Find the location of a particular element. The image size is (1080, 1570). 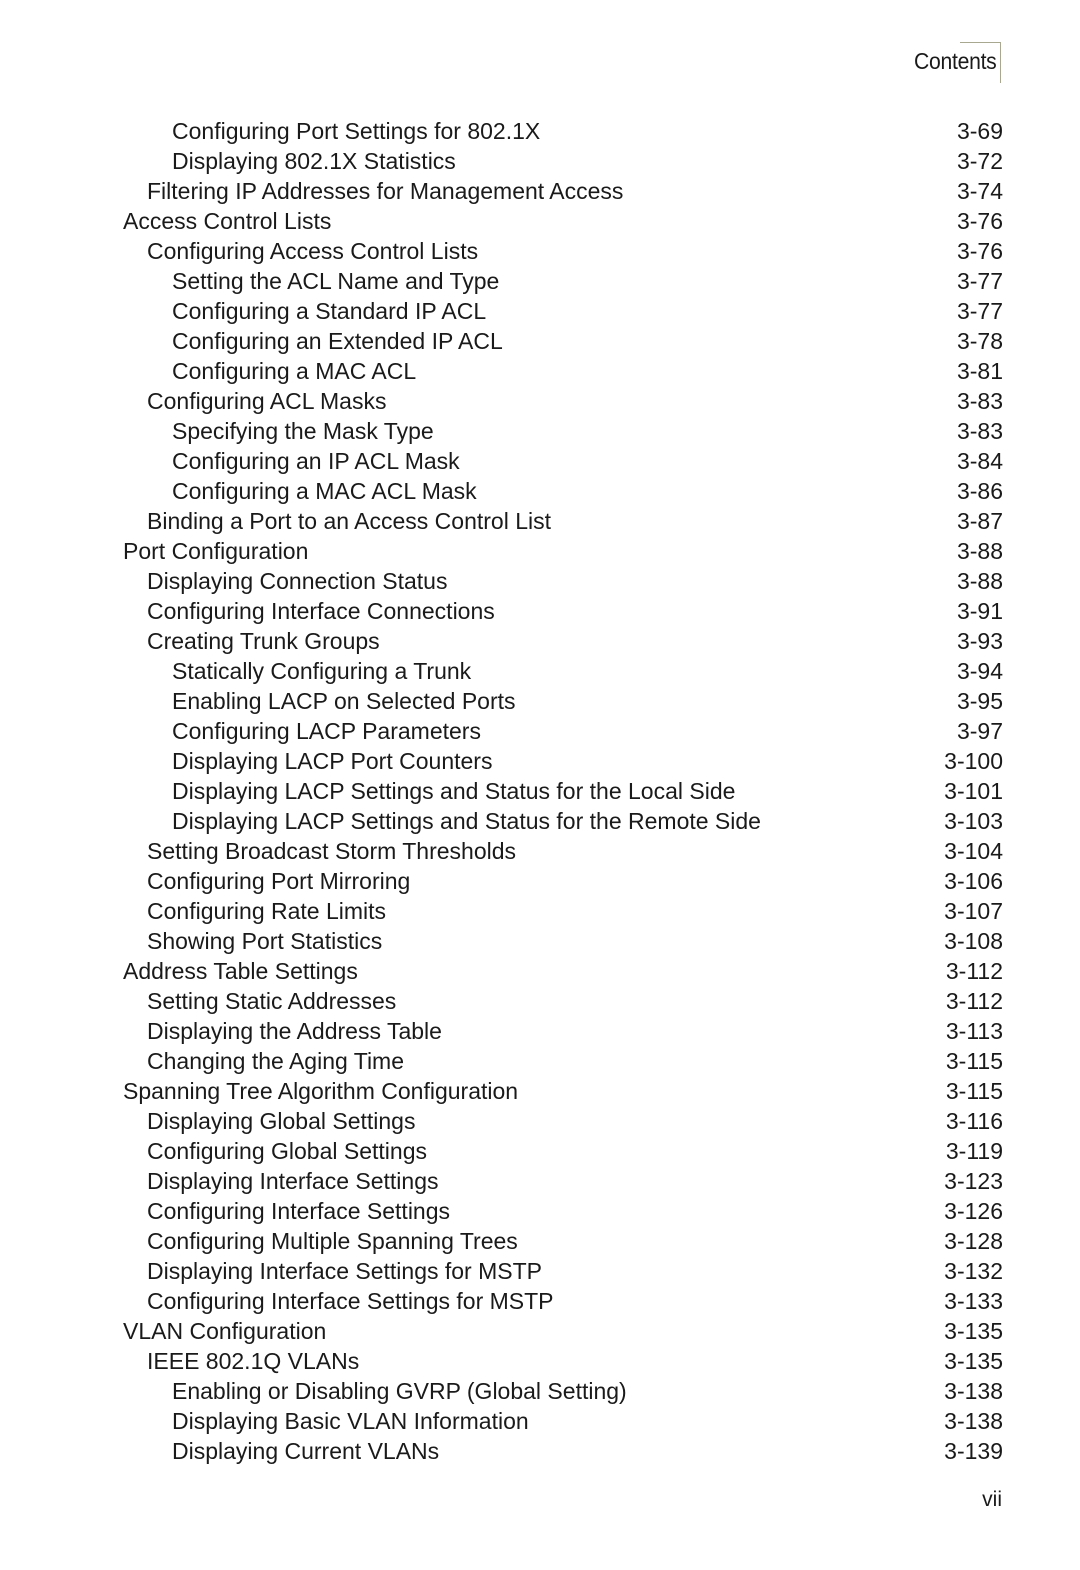

toc-entry: Creating Trunk Groups 3-93 is located at coordinates (563, 641).